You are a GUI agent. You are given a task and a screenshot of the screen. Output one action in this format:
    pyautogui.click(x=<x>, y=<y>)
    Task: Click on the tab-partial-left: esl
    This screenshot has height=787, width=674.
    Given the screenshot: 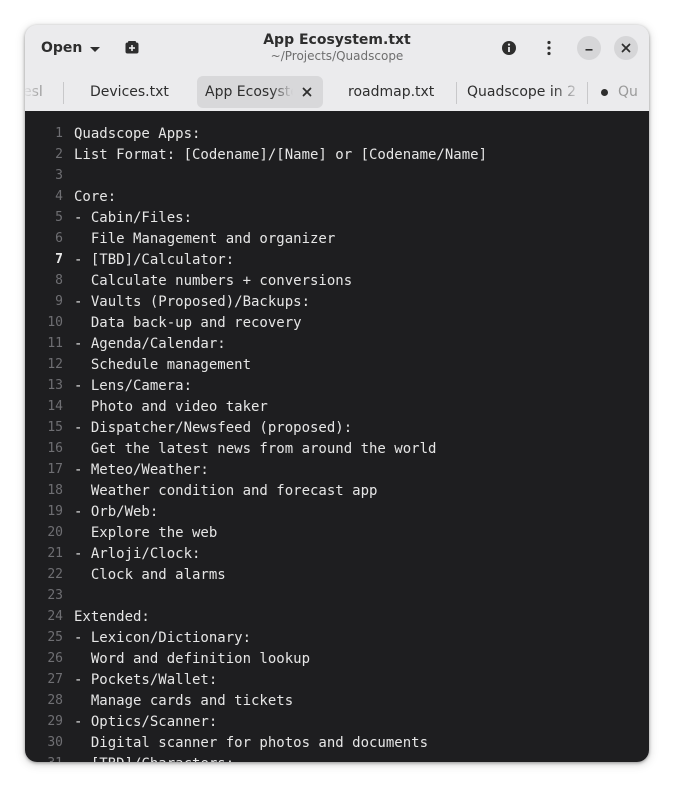 What is the action you would take?
    pyautogui.click(x=39, y=92)
    